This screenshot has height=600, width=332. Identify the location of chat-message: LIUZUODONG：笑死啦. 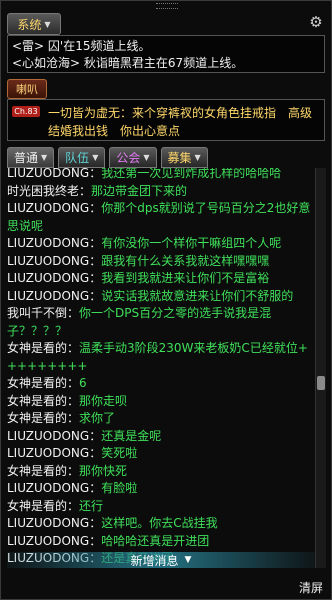
(160, 454).